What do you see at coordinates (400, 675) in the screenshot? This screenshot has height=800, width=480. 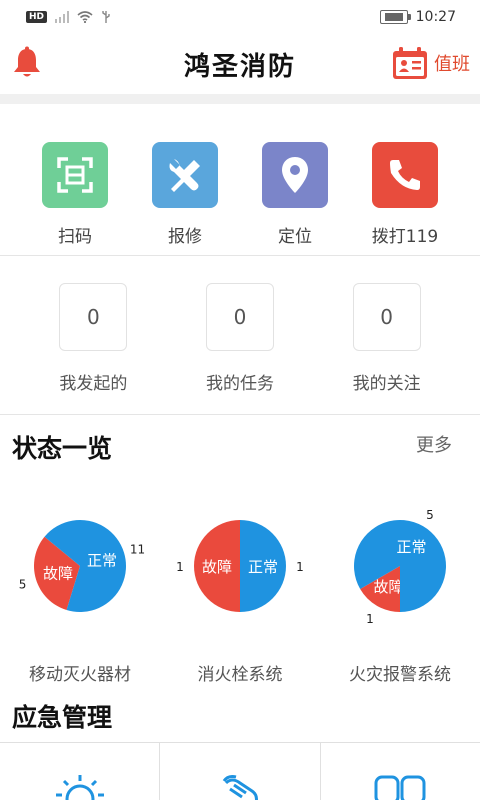 I see `chart-title: 火灾报警系统` at bounding box center [400, 675].